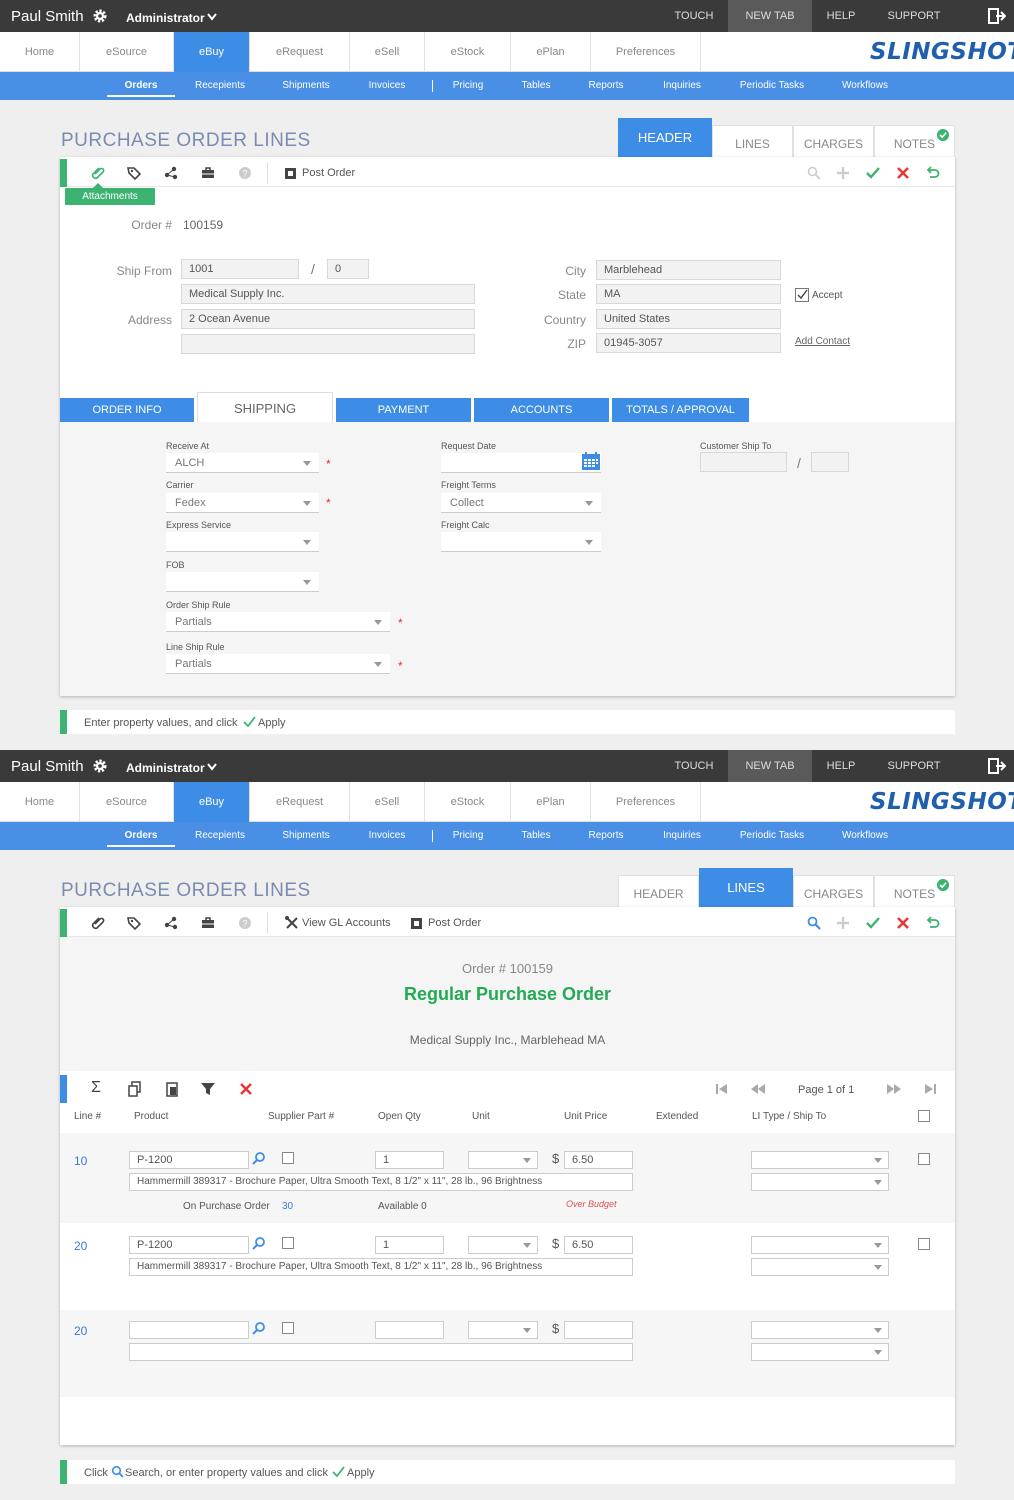 The height and width of the screenshot is (1500, 1014). Describe the element at coordinates (98, 923) in the screenshot. I see `paperclip-icon` at that location.